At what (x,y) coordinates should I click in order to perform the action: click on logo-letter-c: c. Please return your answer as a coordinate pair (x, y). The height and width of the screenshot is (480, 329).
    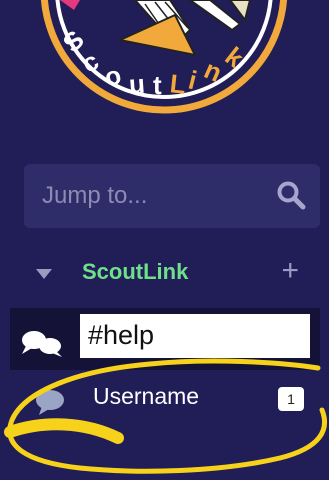
    Looking at the image, I should click on (90, 62).